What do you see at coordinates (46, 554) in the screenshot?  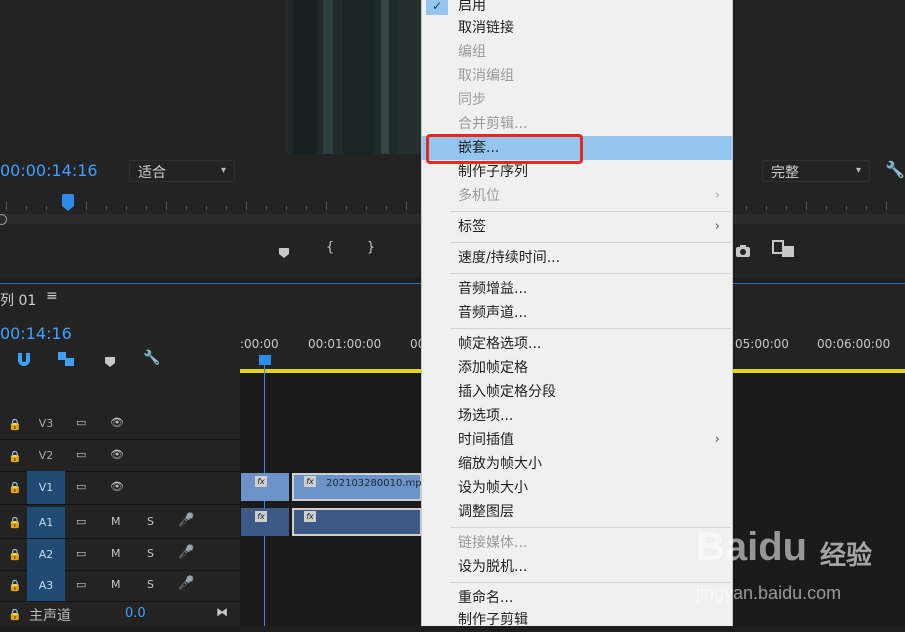 I see `track-name: A2` at bounding box center [46, 554].